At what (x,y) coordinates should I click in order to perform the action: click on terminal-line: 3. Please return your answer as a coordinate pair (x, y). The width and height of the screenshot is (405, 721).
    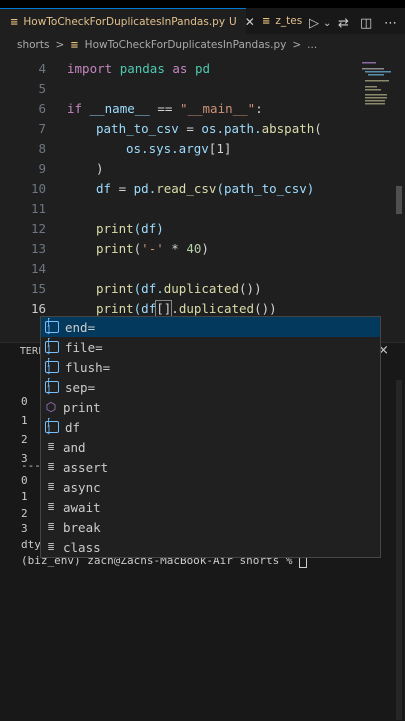
    Looking at the image, I should click on (24, 528).